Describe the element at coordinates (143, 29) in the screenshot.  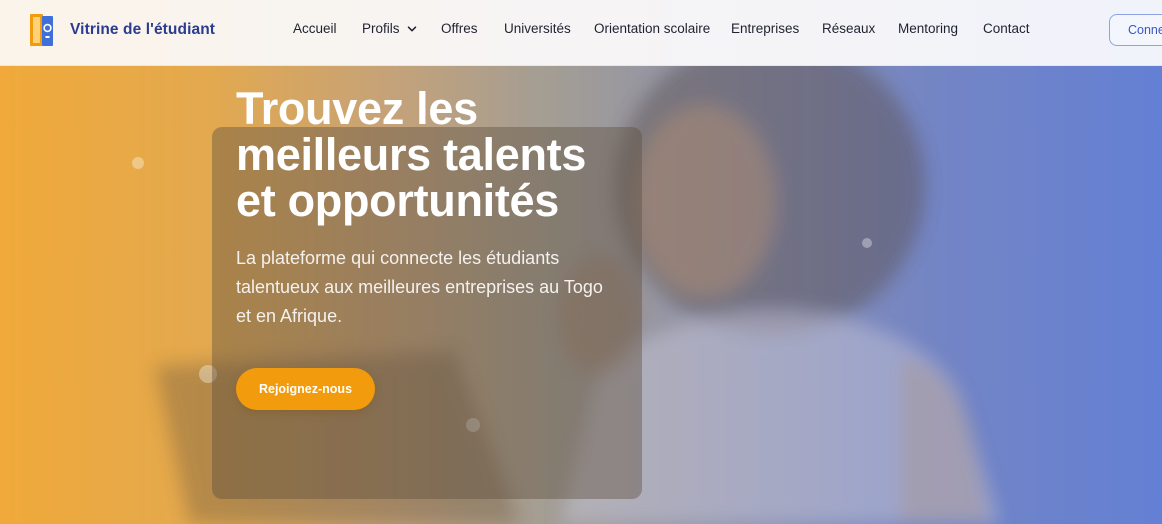
I see `brand-name: Vitrine de l'étudiant` at that location.